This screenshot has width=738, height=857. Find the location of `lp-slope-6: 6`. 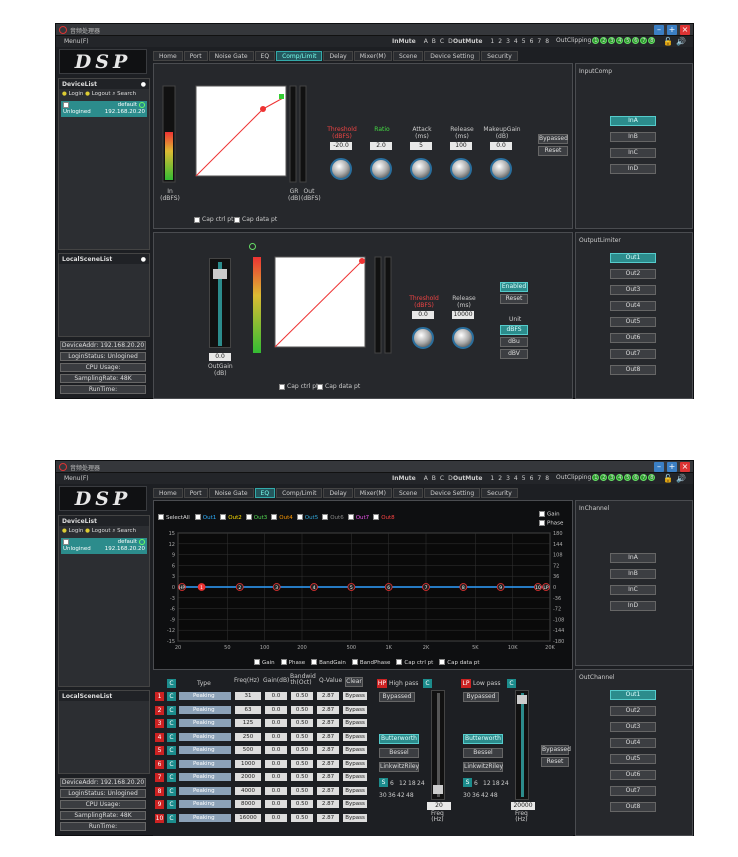

lp-slope-6: 6 is located at coordinates (476, 783).